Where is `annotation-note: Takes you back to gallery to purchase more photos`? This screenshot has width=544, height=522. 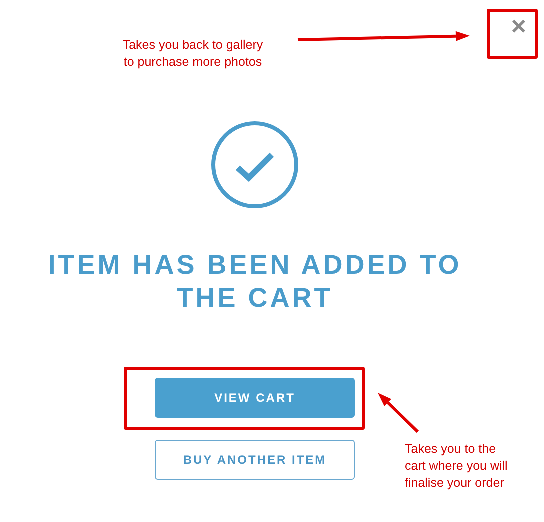 annotation-note: Takes you back to gallery to purchase more photos is located at coordinates (193, 54).